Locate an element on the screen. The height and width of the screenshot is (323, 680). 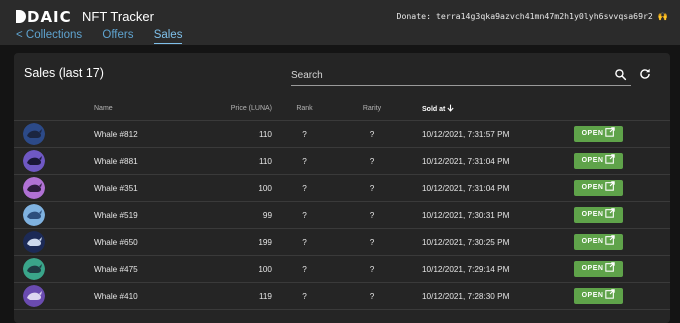
donate-label: Donate: is located at coordinates (414, 16).